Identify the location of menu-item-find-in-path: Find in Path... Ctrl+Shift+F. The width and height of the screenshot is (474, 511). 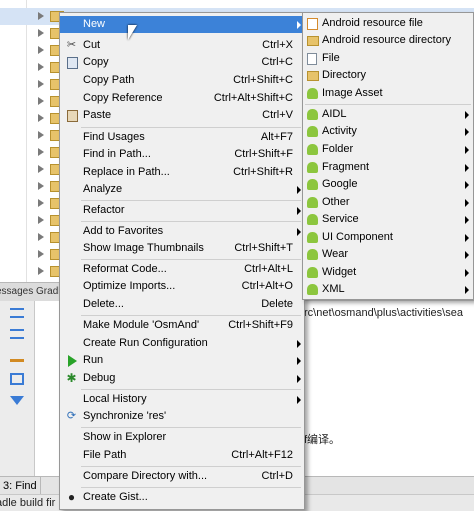
(182, 154).